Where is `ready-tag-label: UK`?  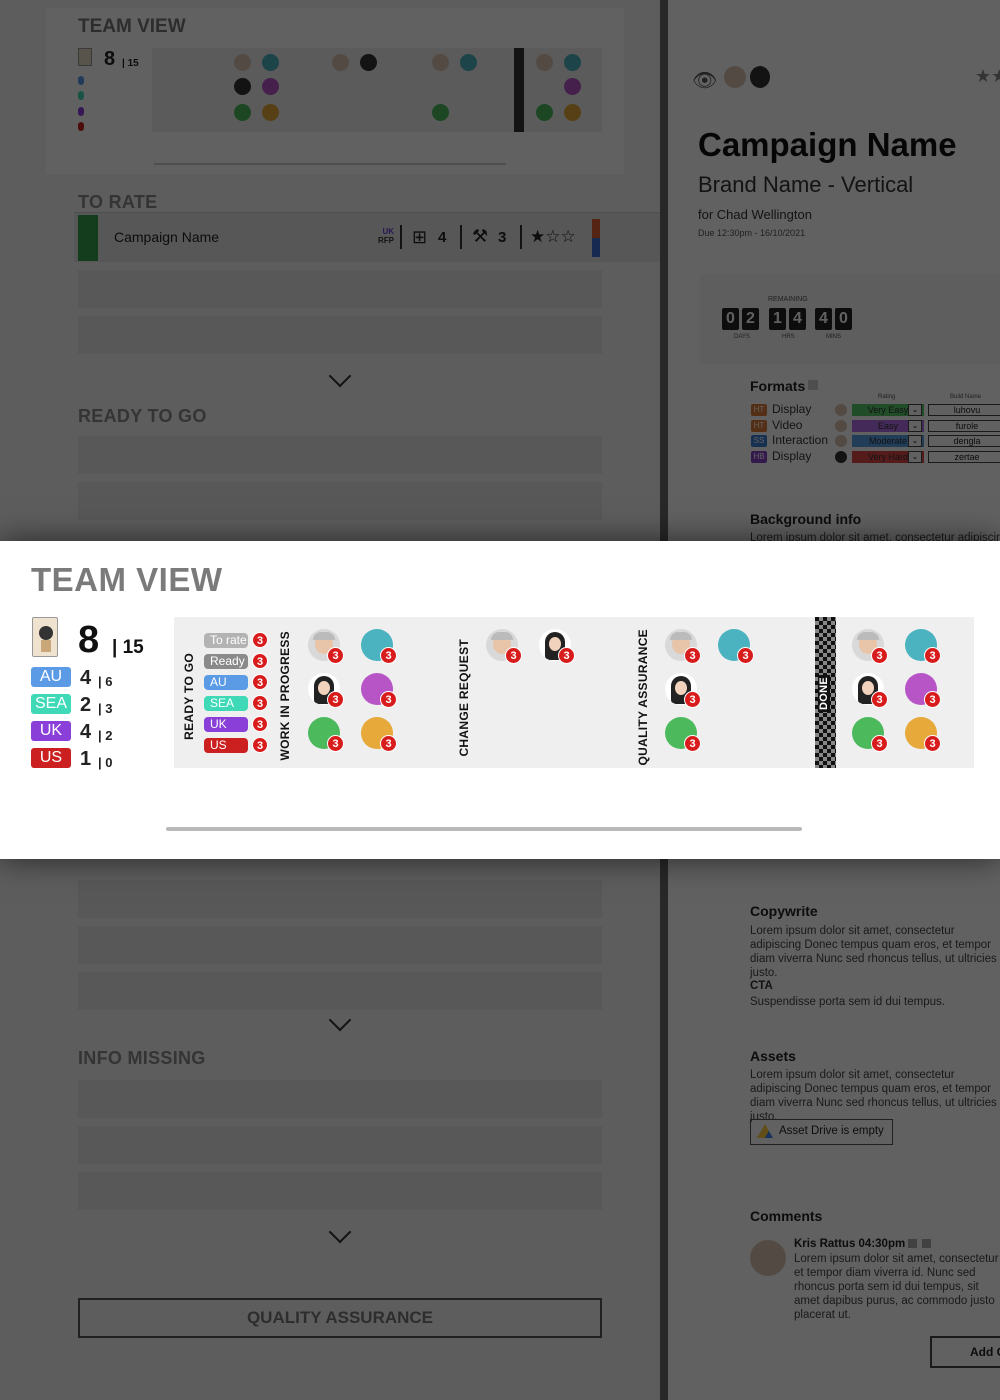
ready-tag-label: UK is located at coordinates (226, 724).